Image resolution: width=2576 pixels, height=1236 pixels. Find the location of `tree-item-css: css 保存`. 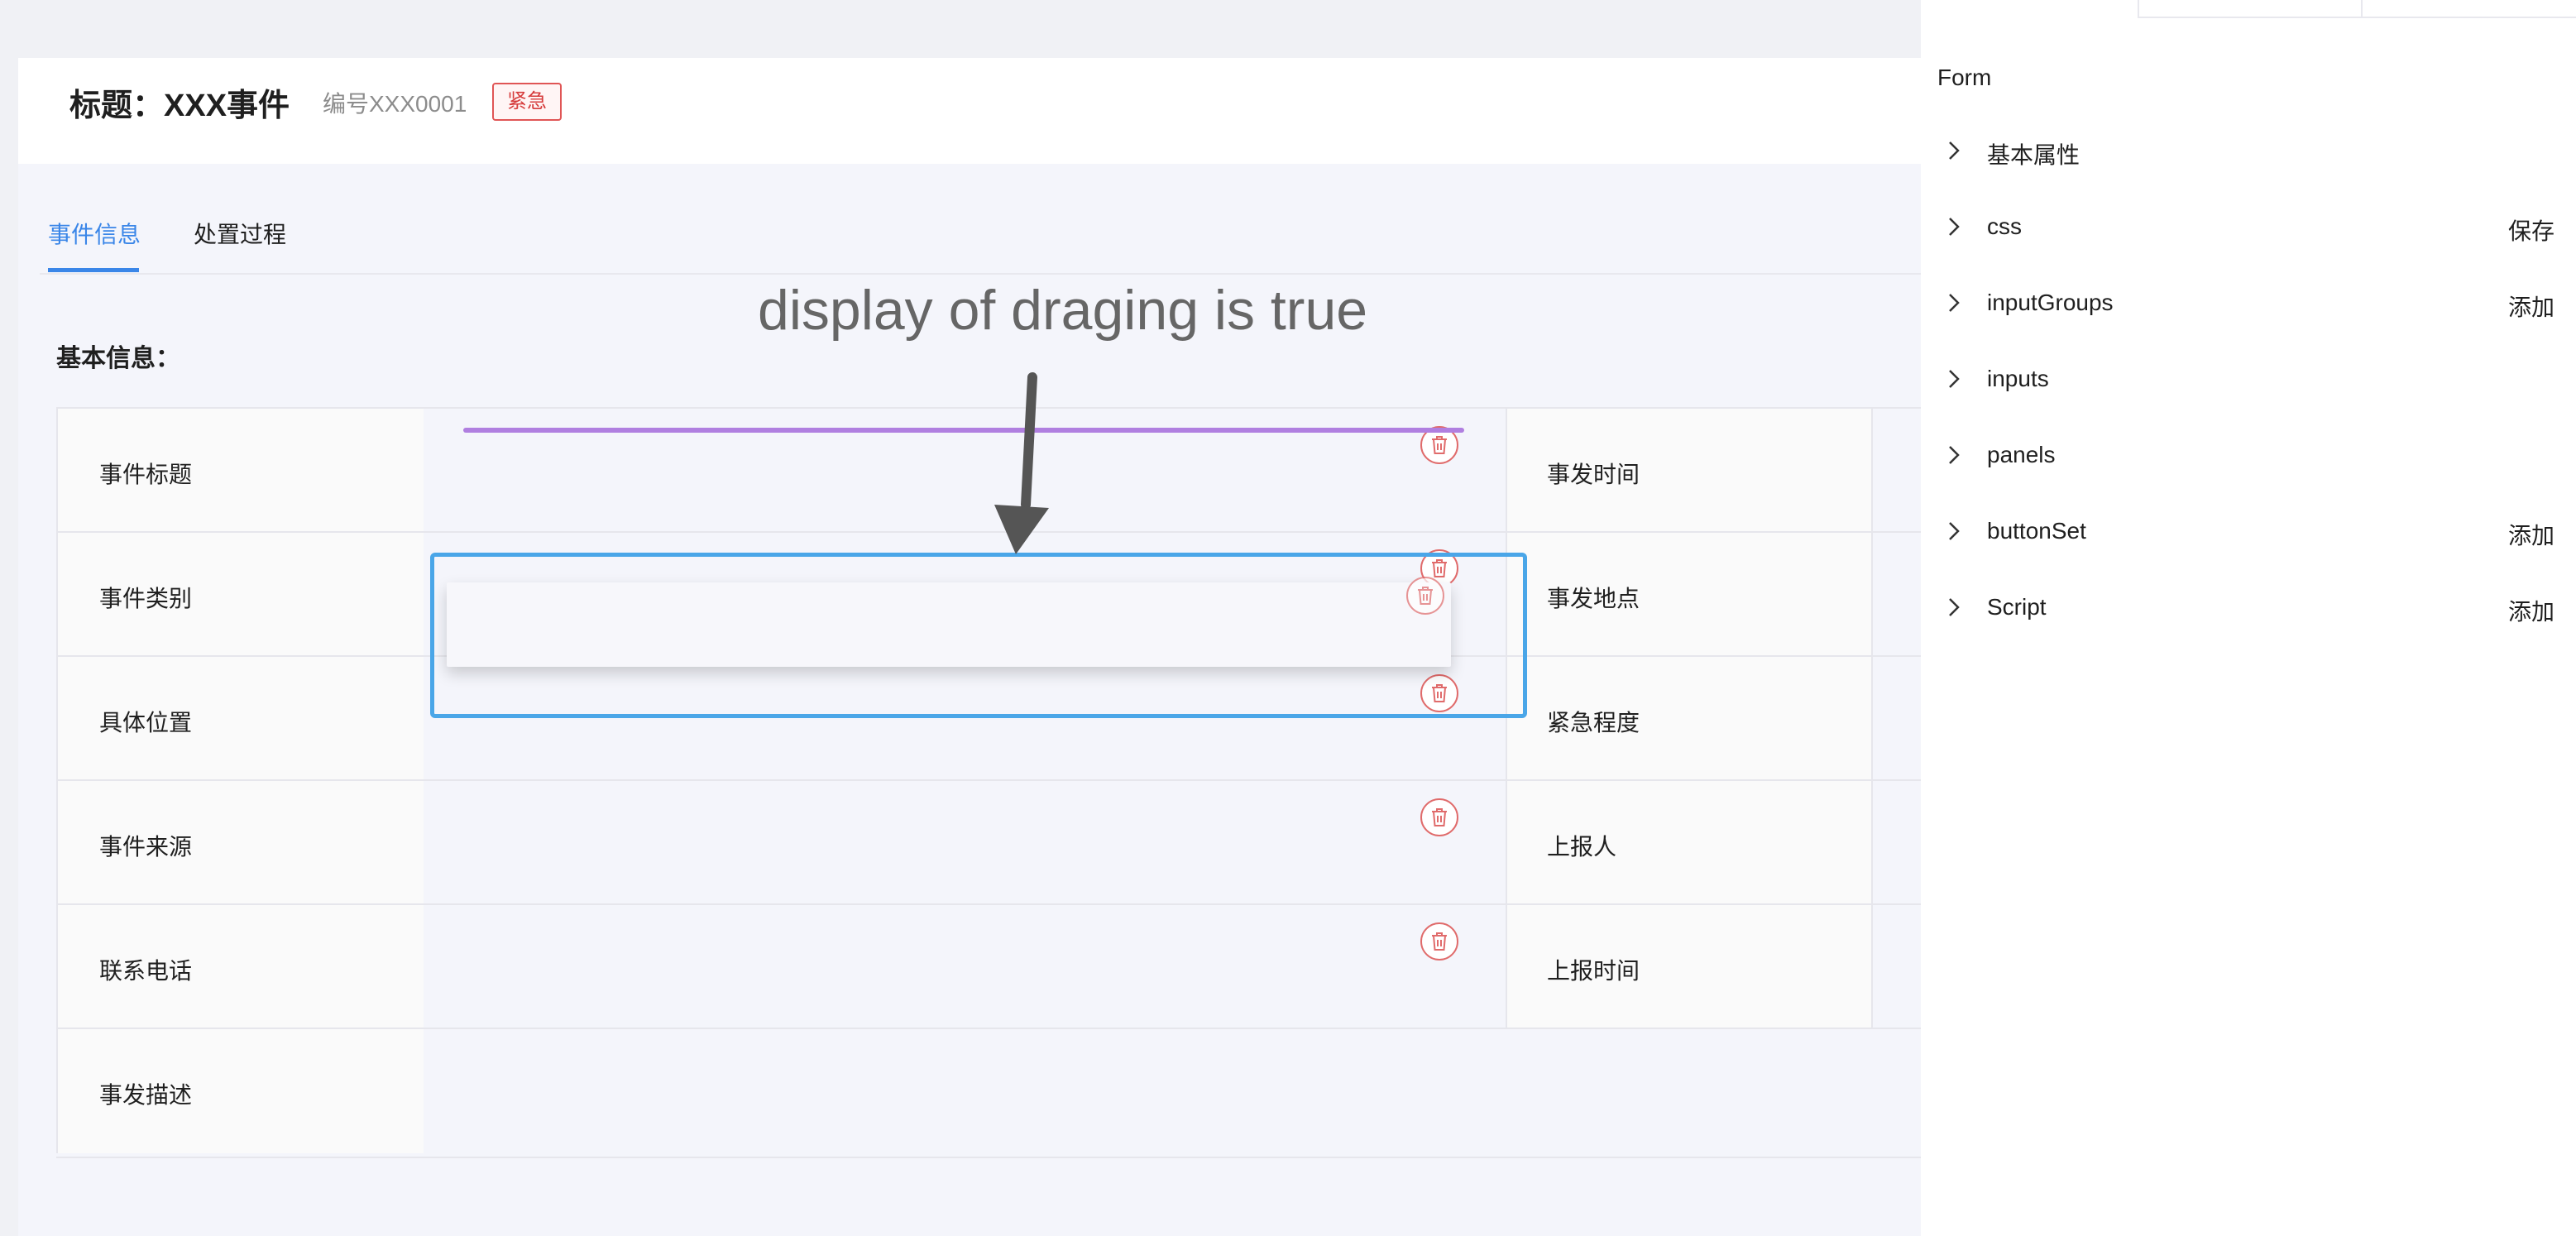

tree-item-css: css 保存 is located at coordinates (2247, 227).